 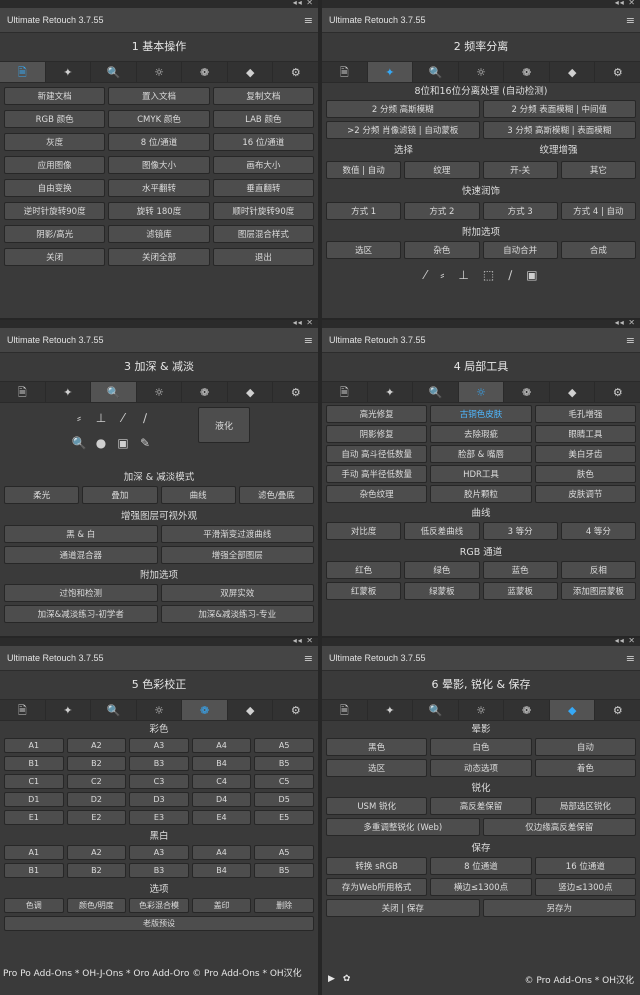 I want to click on action-button: 杂色, so click(x=442, y=250).